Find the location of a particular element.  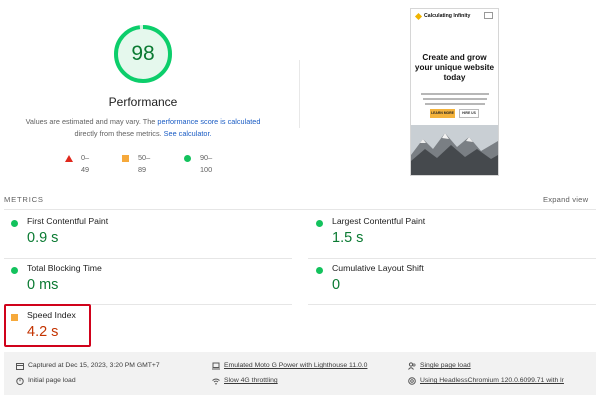

metric-value: 1.5 s is located at coordinates (348, 238).